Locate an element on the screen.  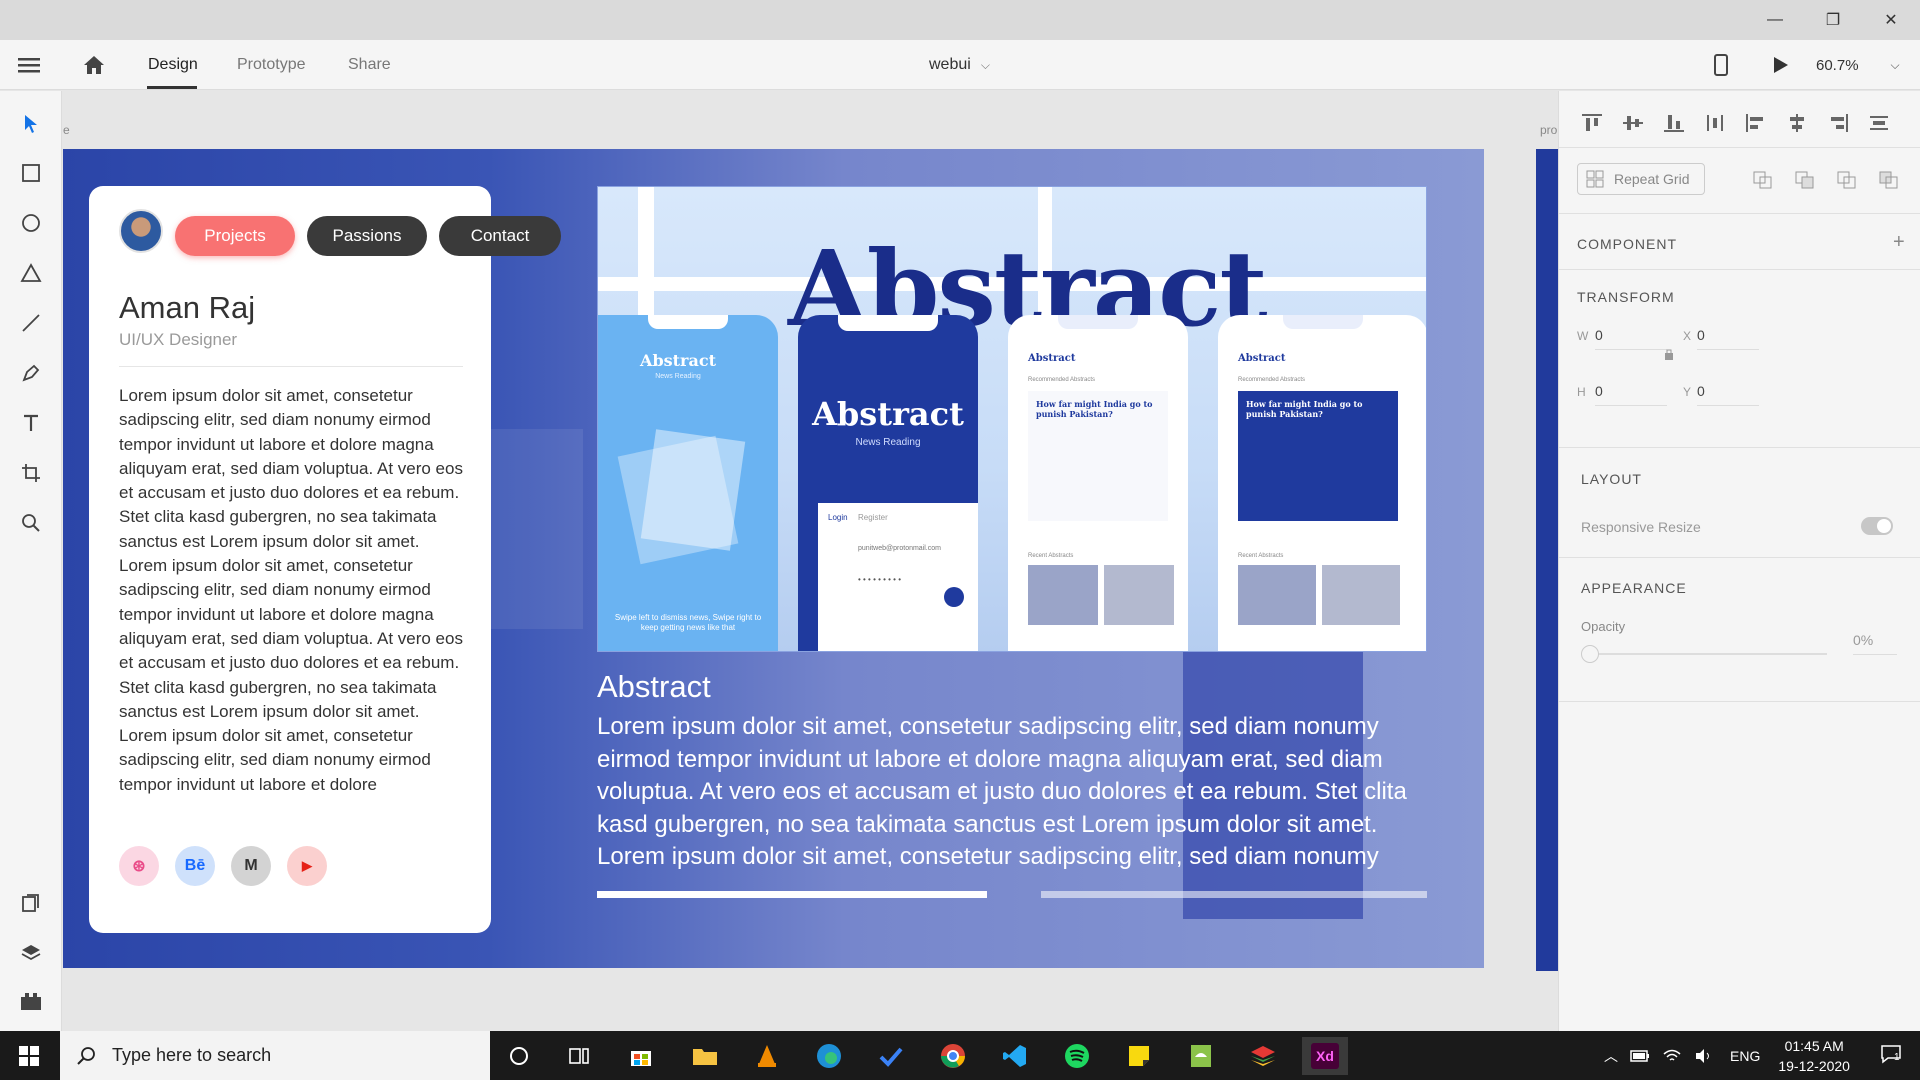
align-toolbar is located at coordinates (1735, 123).